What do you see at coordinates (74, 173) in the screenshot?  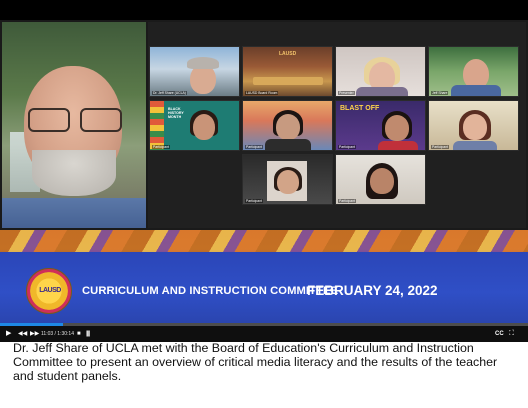 I see `speaker-beard` at bounding box center [74, 173].